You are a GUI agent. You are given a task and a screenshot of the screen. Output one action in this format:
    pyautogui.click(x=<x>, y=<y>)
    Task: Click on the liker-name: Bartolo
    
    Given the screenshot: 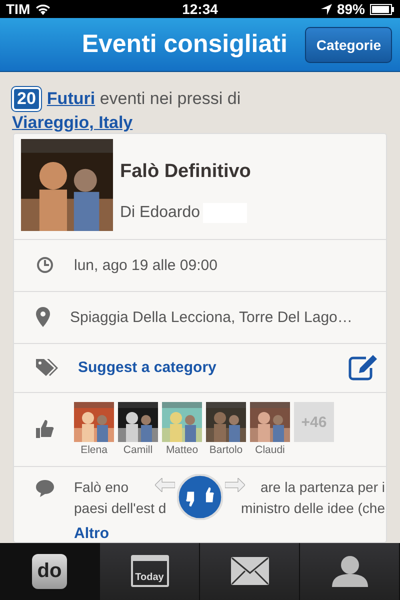 What is the action you would take?
    pyautogui.click(x=226, y=450)
    